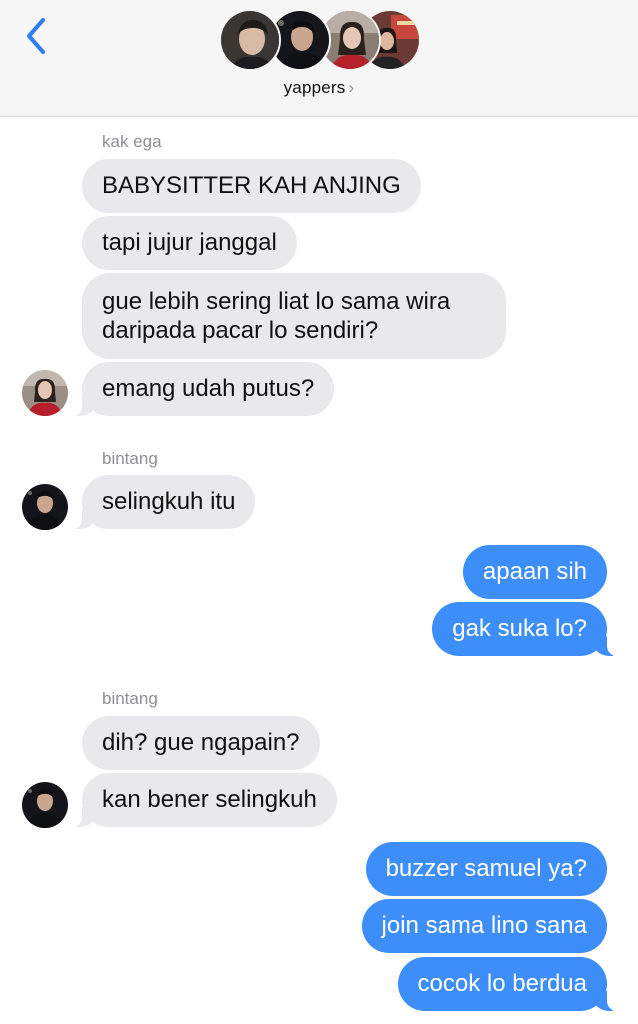  What do you see at coordinates (524, 629) in the screenshot?
I see `outgoing-message-bubble: gak suka lo?` at bounding box center [524, 629].